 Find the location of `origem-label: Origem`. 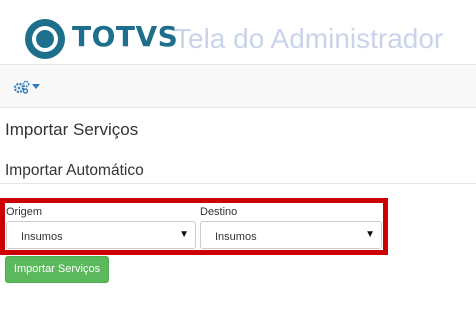

origem-label: Origem is located at coordinates (24, 212).